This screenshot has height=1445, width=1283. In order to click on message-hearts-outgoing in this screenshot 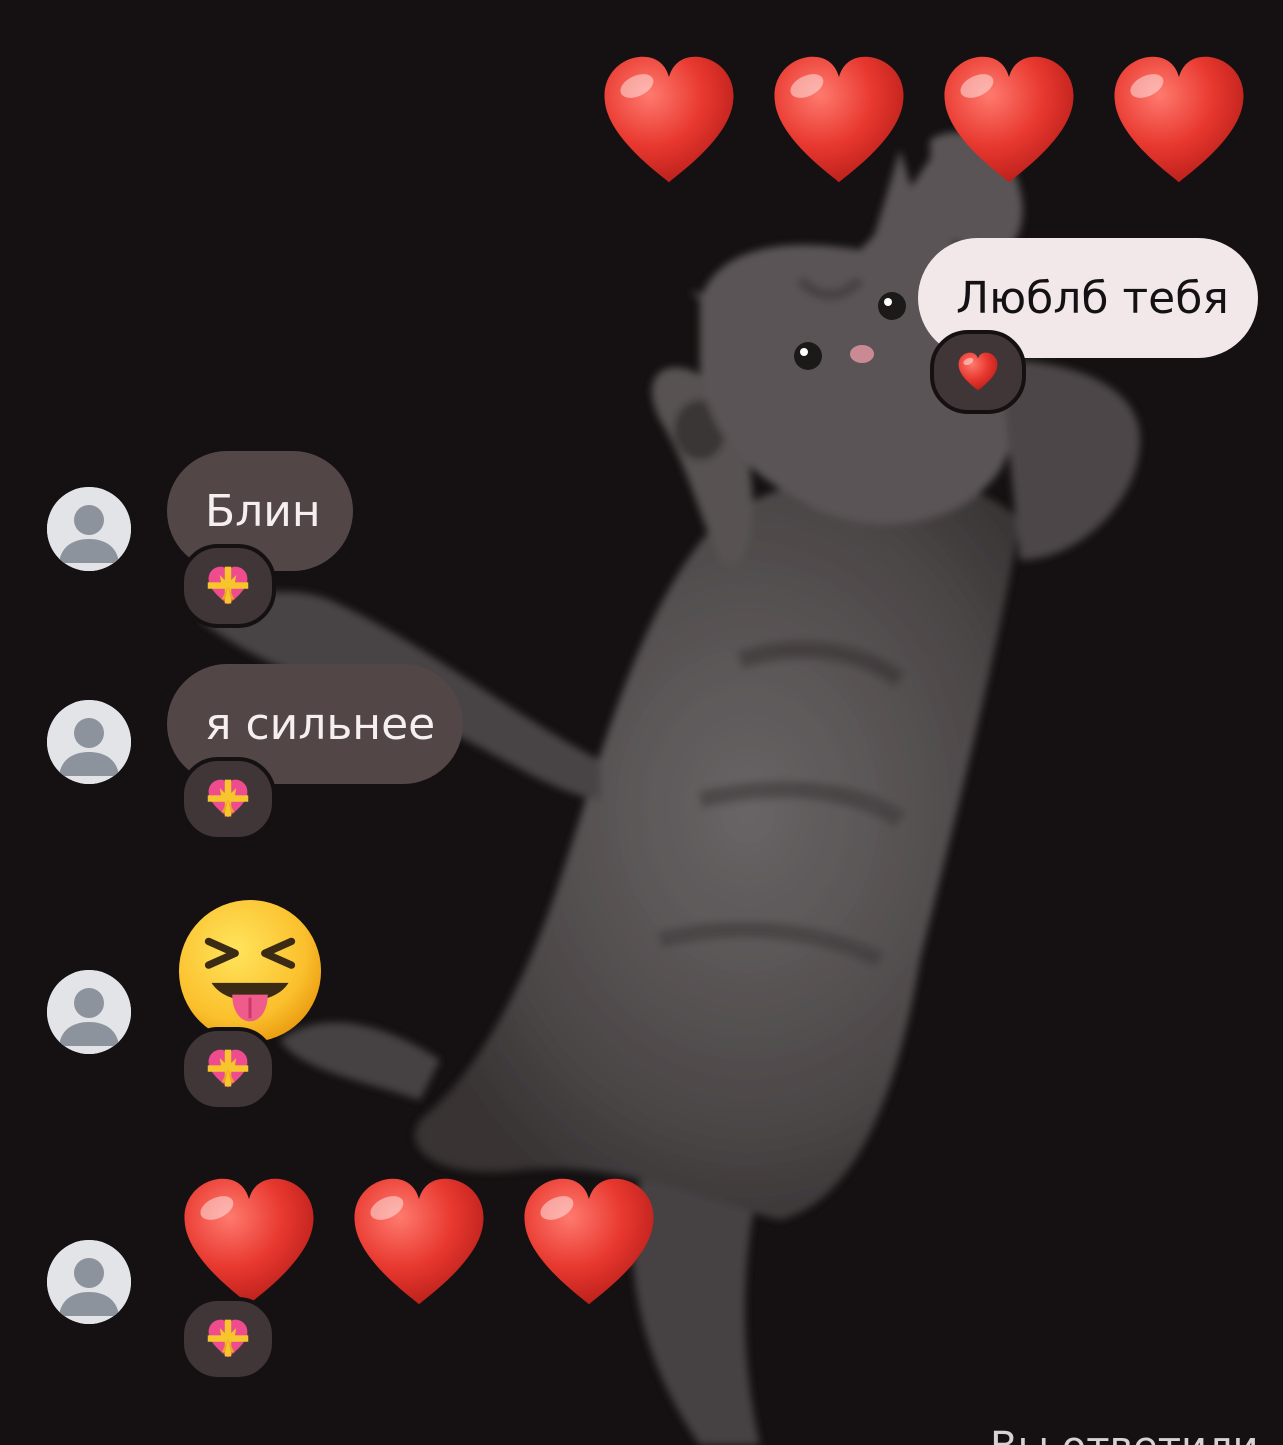, I will do `click(924, 121)`.